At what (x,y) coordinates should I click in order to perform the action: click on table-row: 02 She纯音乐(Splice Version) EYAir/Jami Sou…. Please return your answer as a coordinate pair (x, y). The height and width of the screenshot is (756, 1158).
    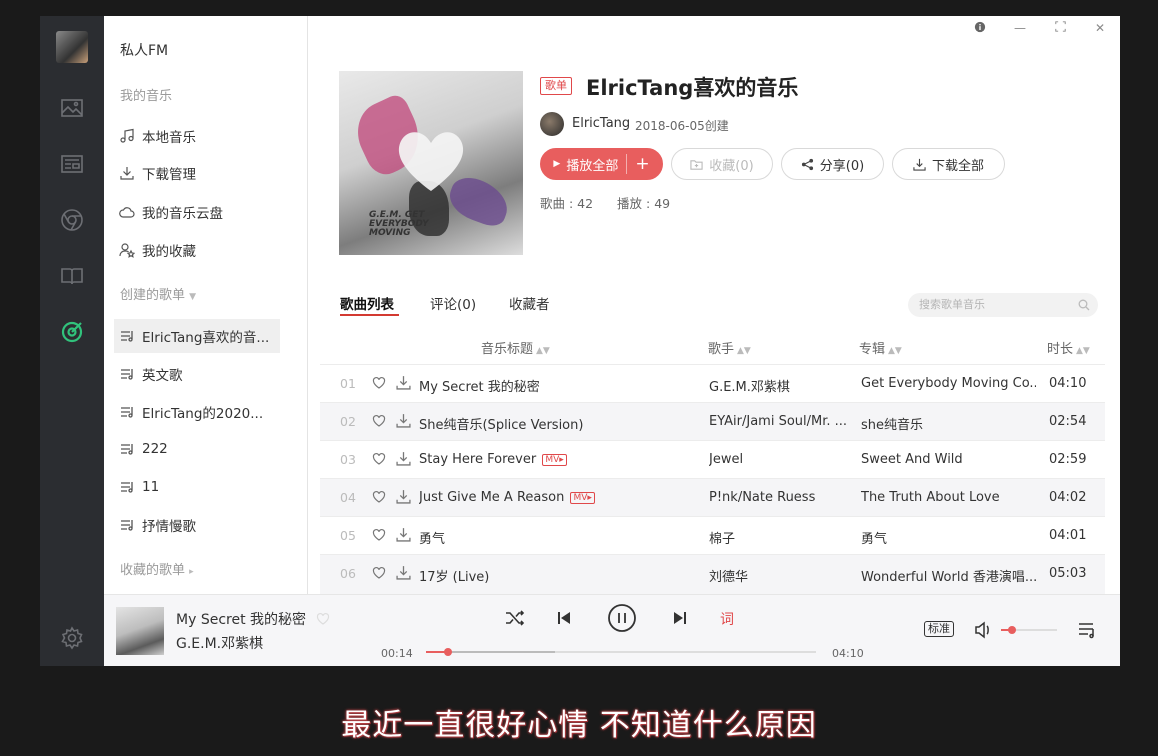
    Looking at the image, I should click on (712, 421).